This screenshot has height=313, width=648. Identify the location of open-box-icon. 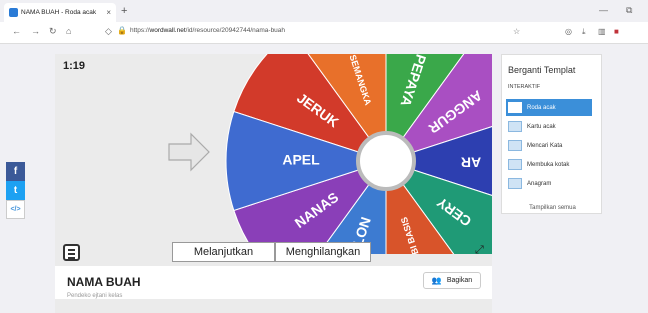
(515, 164).